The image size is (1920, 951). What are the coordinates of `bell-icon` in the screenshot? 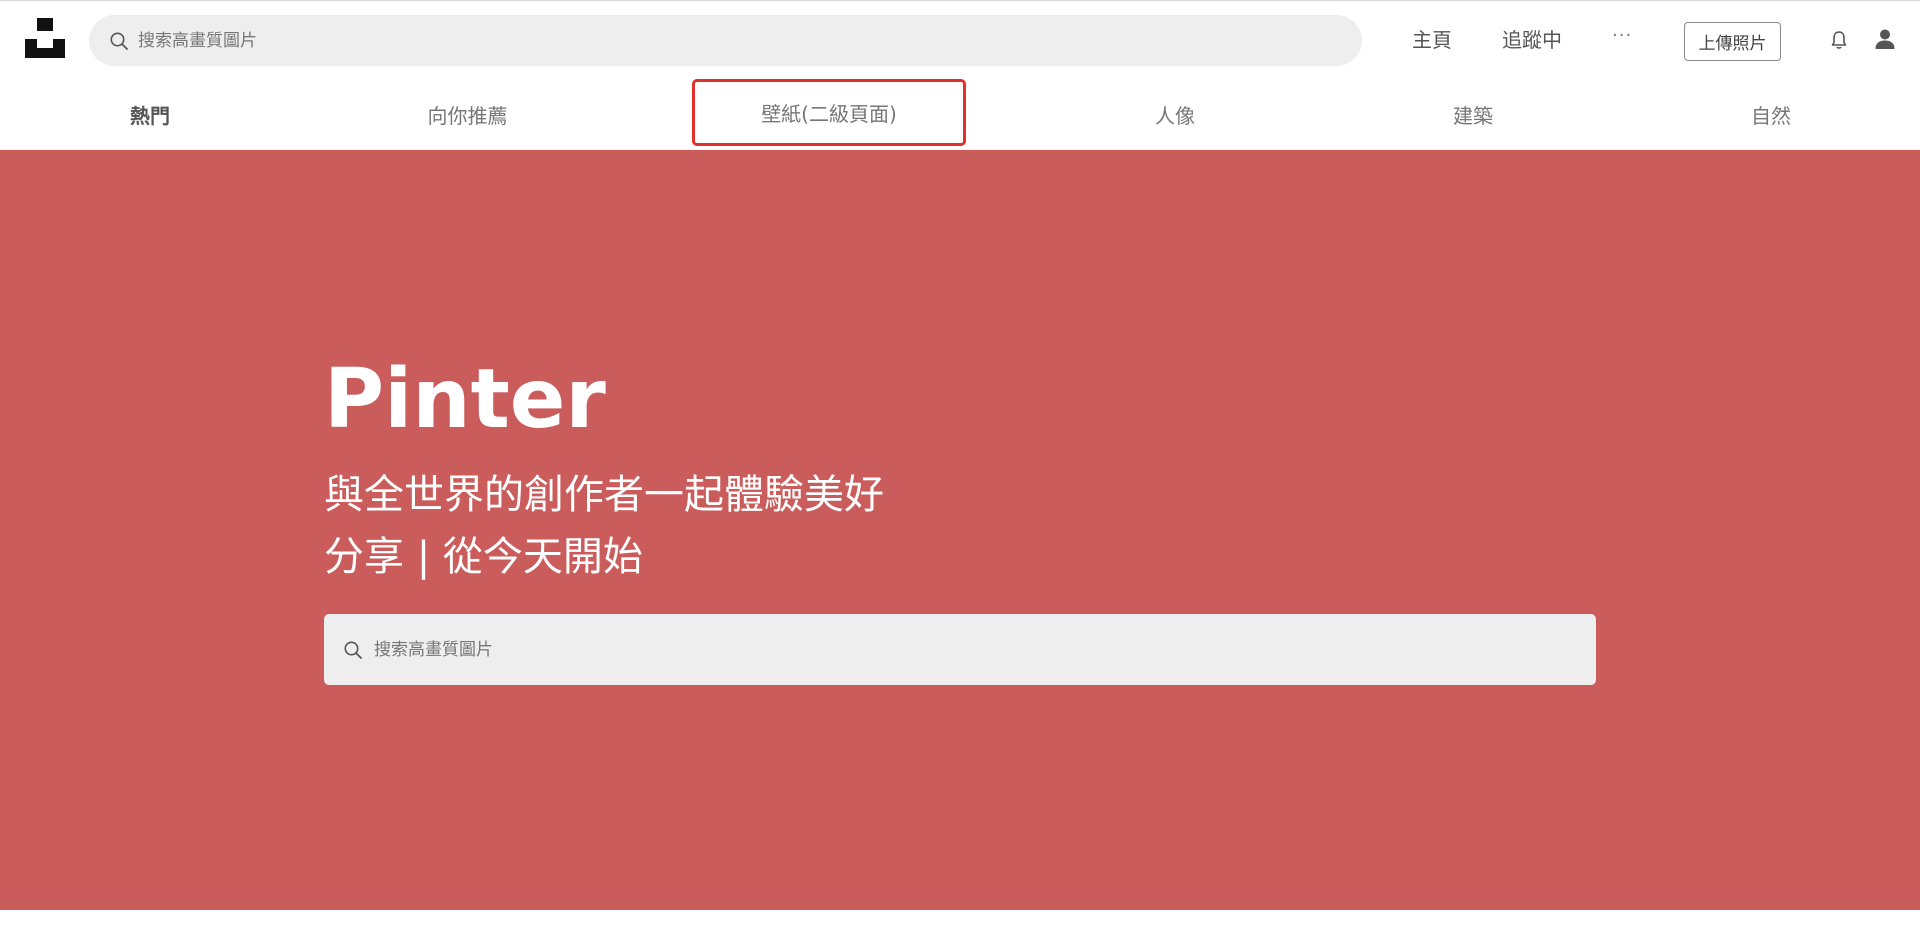 It's located at (1839, 40).